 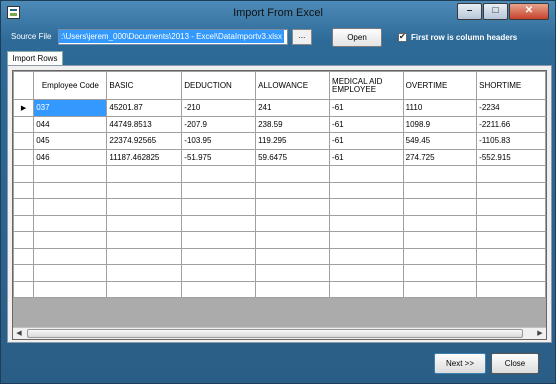 What do you see at coordinates (70, 85) in the screenshot?
I see `column-header: Employee Code` at bounding box center [70, 85].